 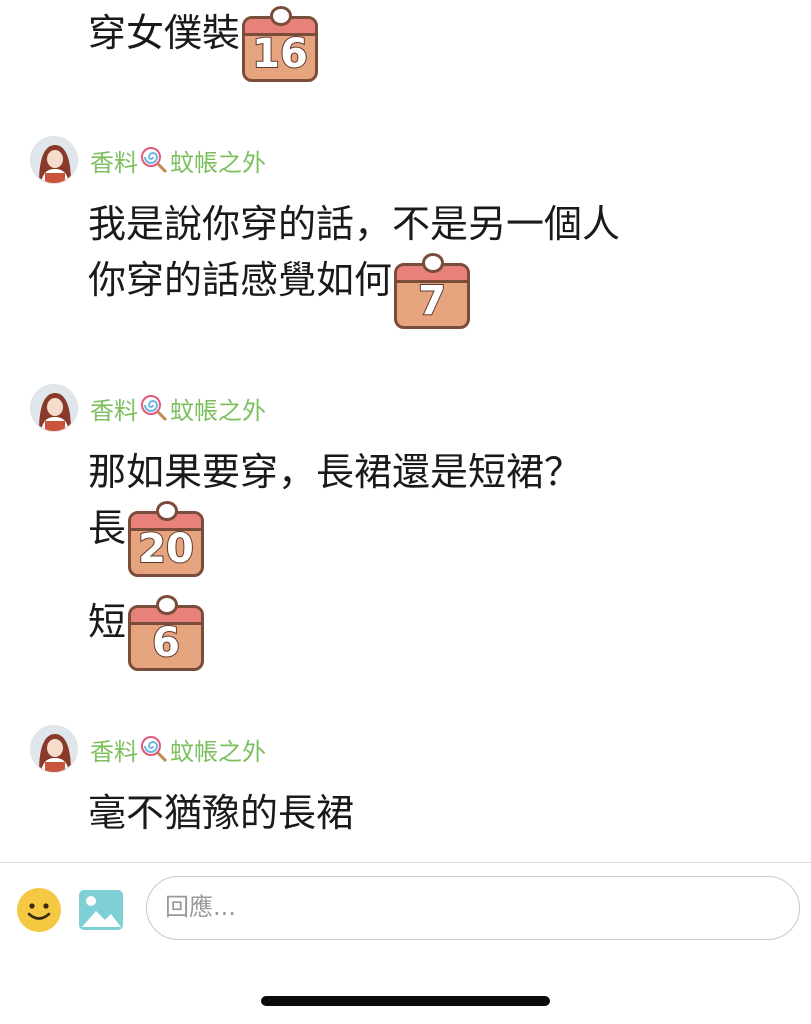 I want to click on message-text: 長, so click(x=107, y=528).